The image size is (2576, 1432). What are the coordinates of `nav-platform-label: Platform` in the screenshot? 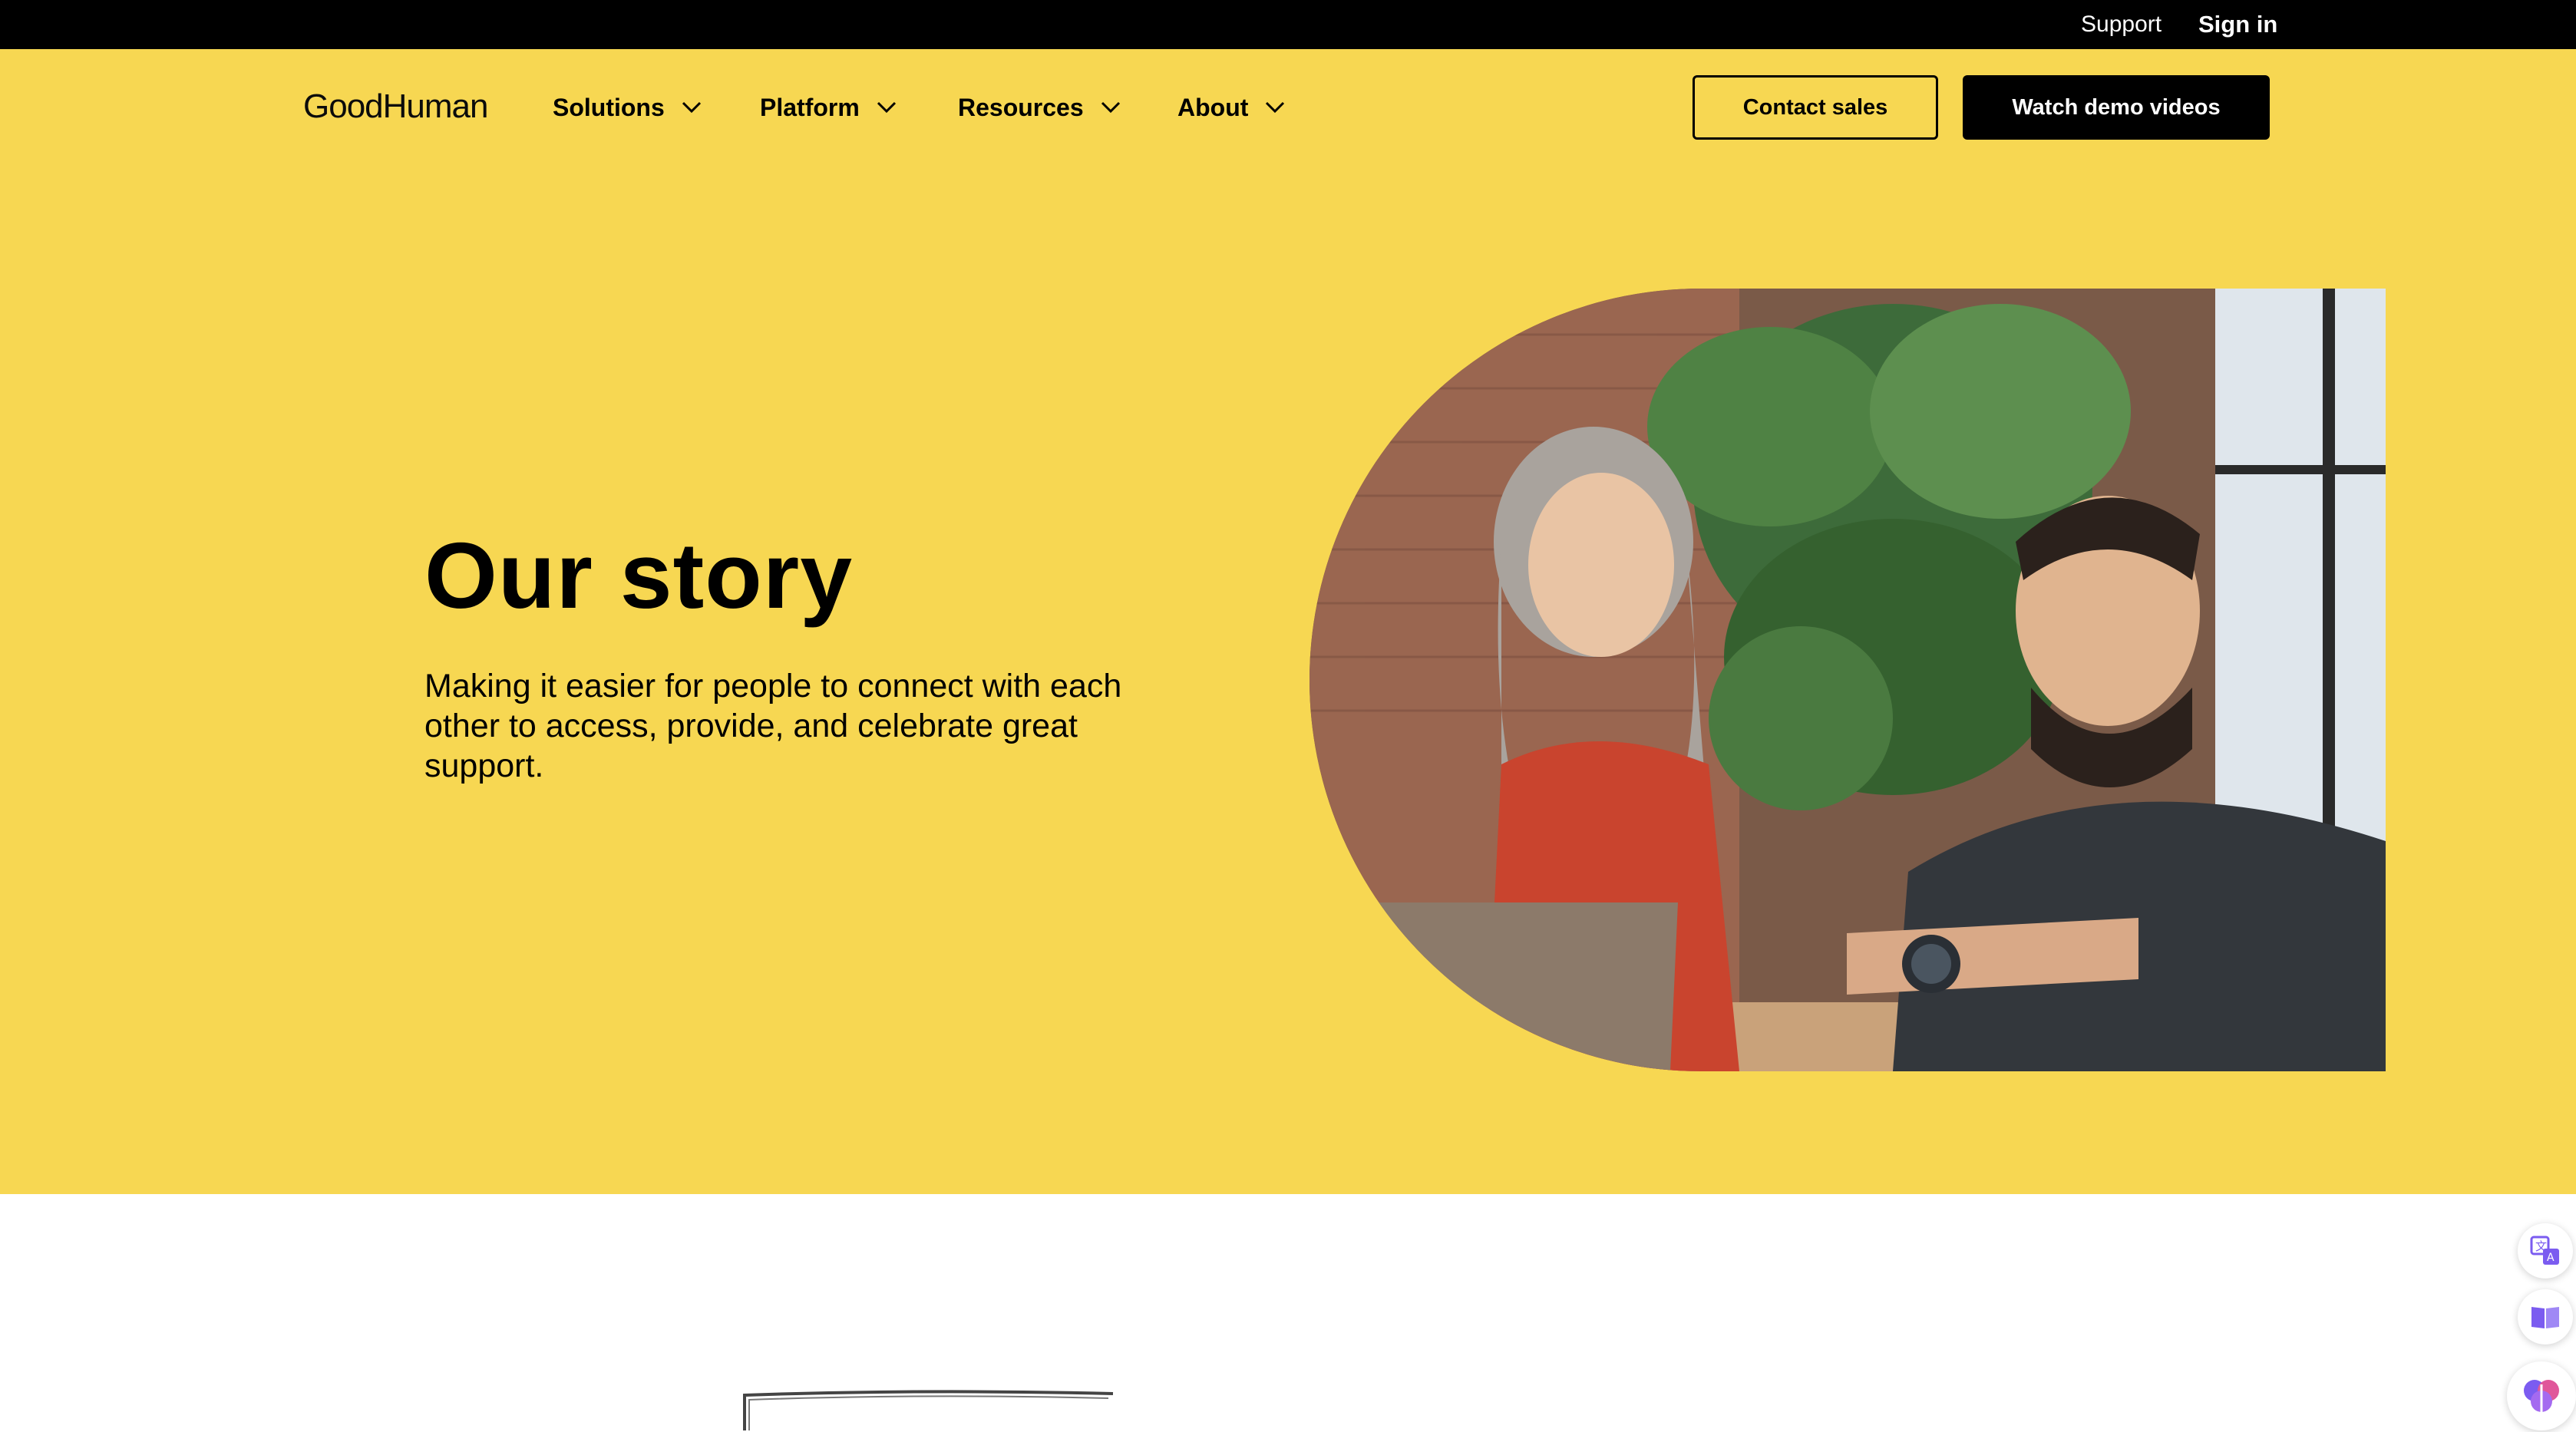 It's located at (810, 107).